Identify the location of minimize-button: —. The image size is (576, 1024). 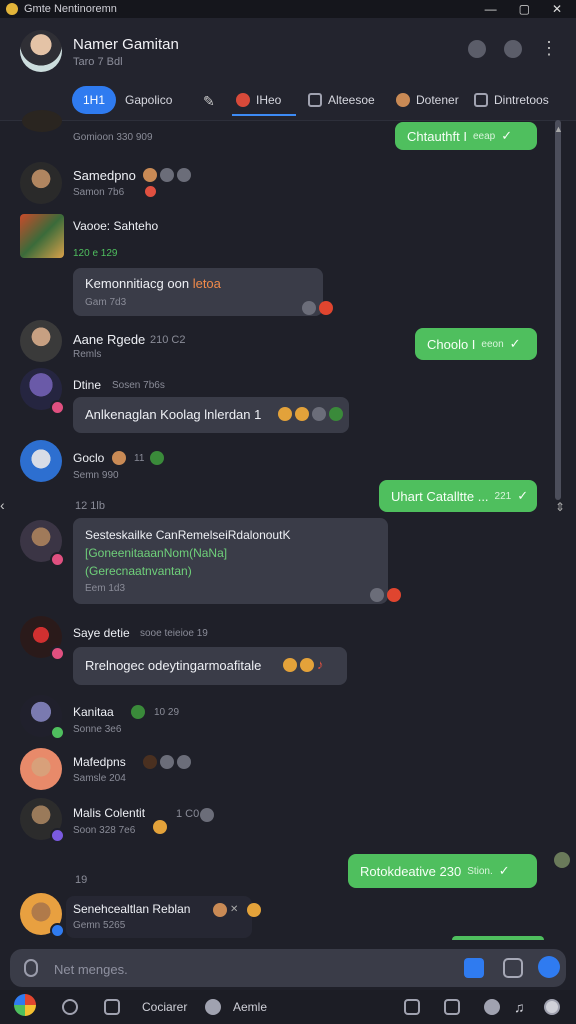
(491, 9).